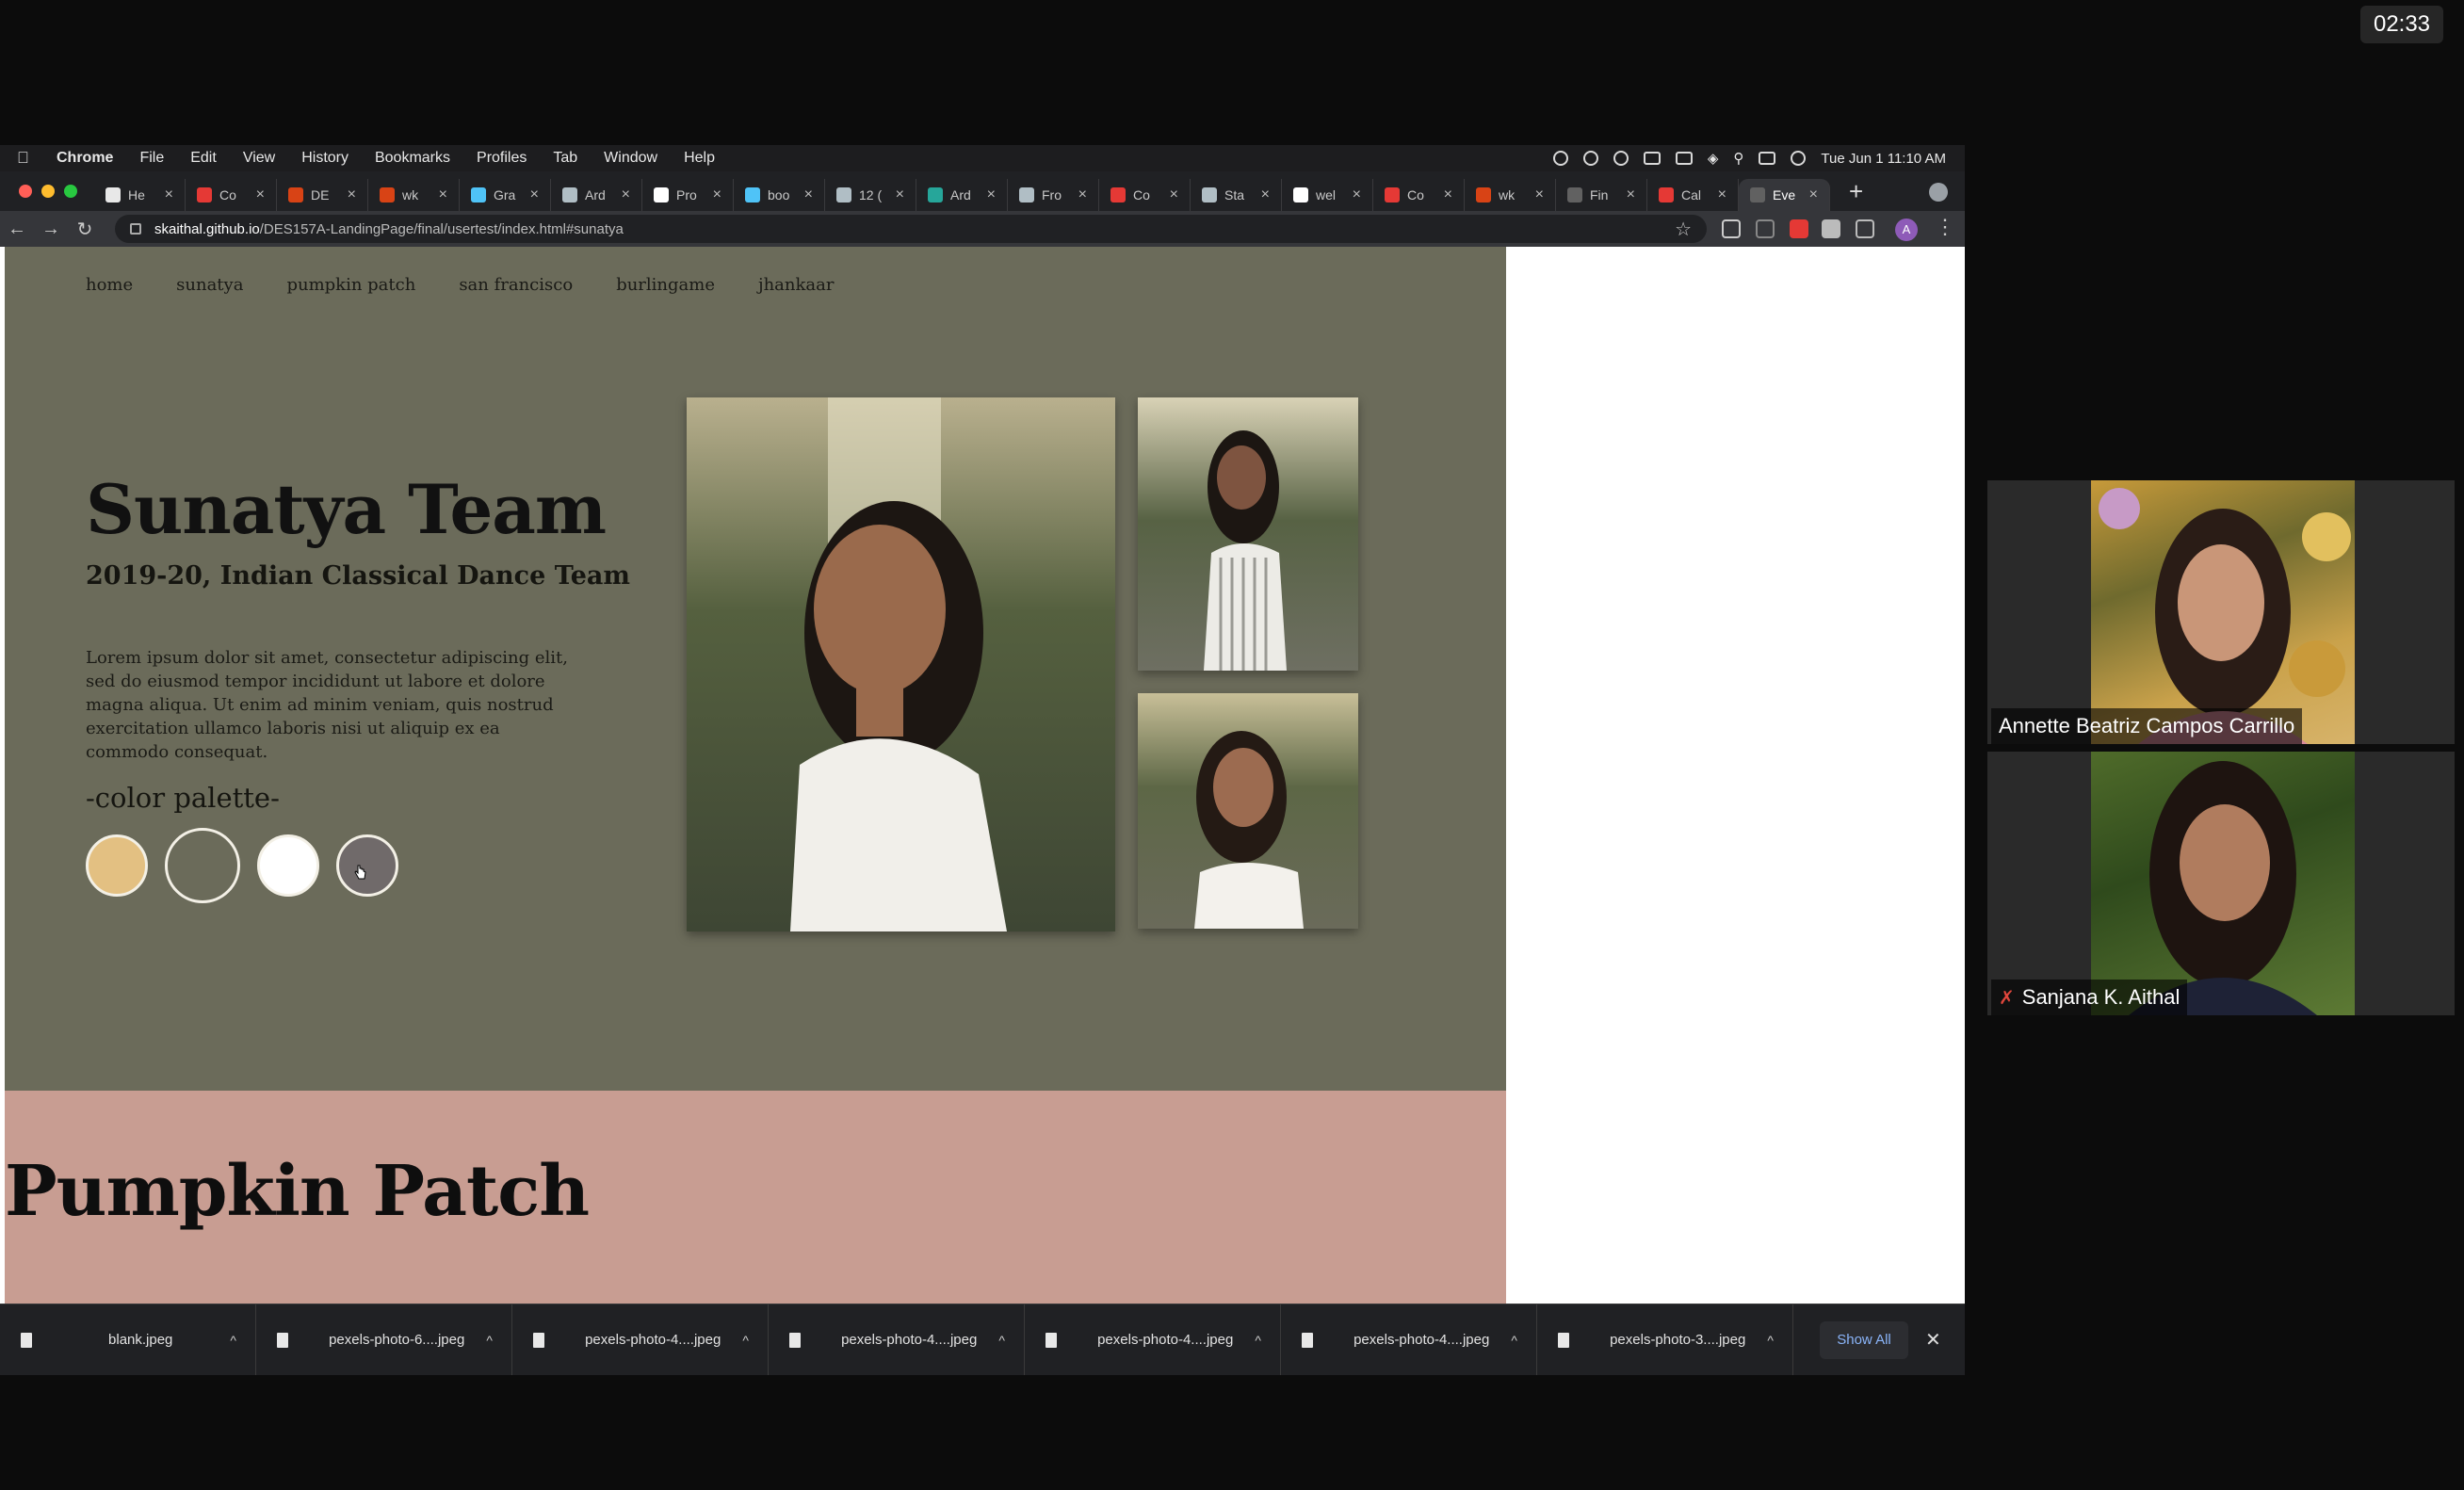  I want to click on download-item: pexels-photo-6....jpeg ^, so click(384, 1339).